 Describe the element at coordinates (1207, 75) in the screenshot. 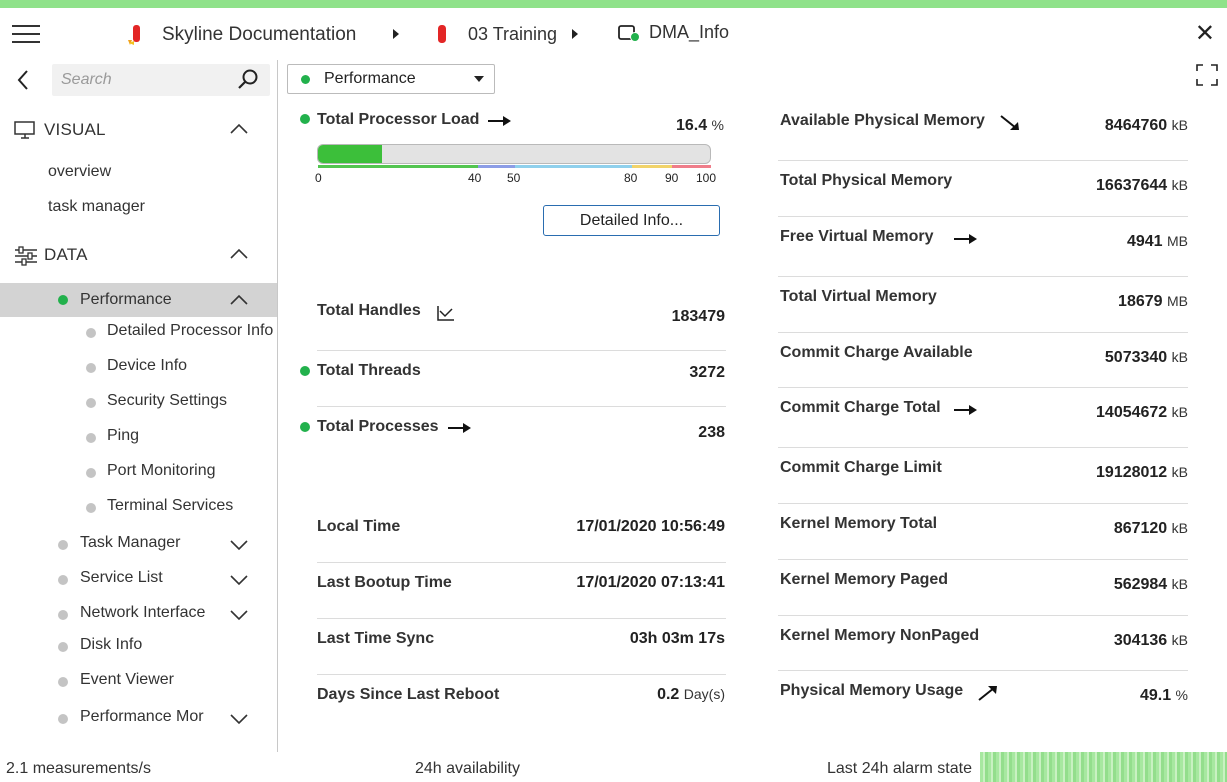

I see `fullscreen-icon` at that location.